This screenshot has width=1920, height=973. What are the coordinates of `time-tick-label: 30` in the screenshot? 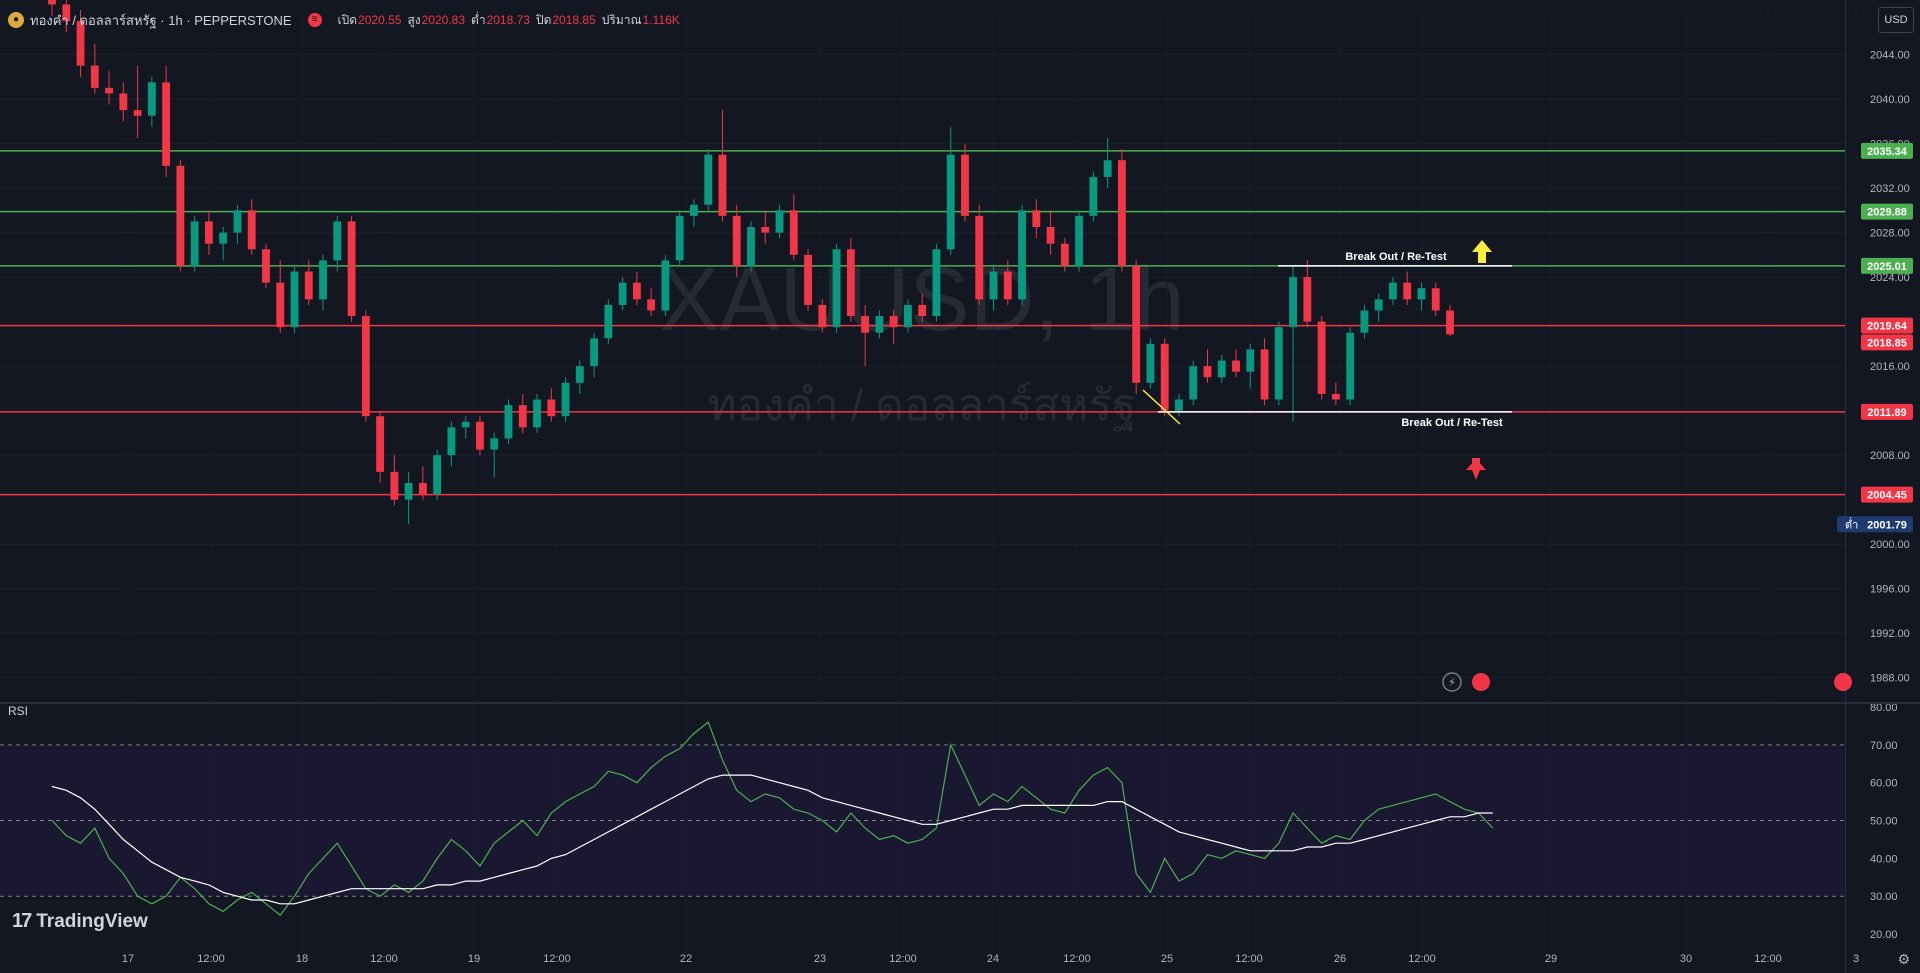 It's located at (1686, 959).